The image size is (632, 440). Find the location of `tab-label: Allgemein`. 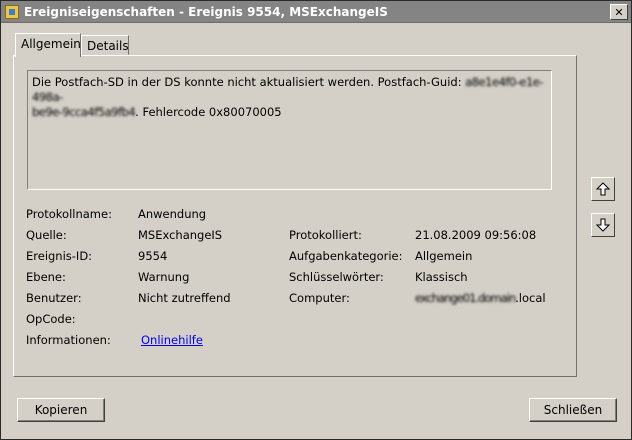

tab-label: Allgemein is located at coordinates (51, 44).